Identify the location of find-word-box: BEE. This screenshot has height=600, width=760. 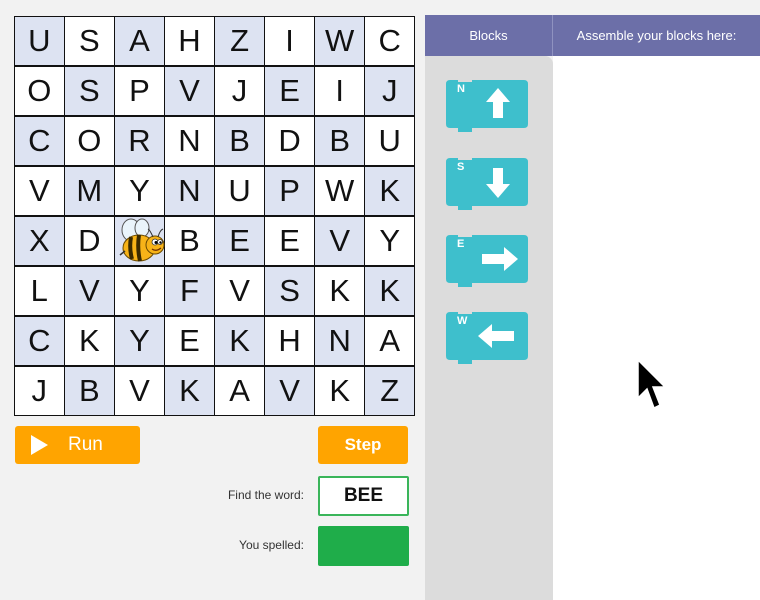
(363, 496).